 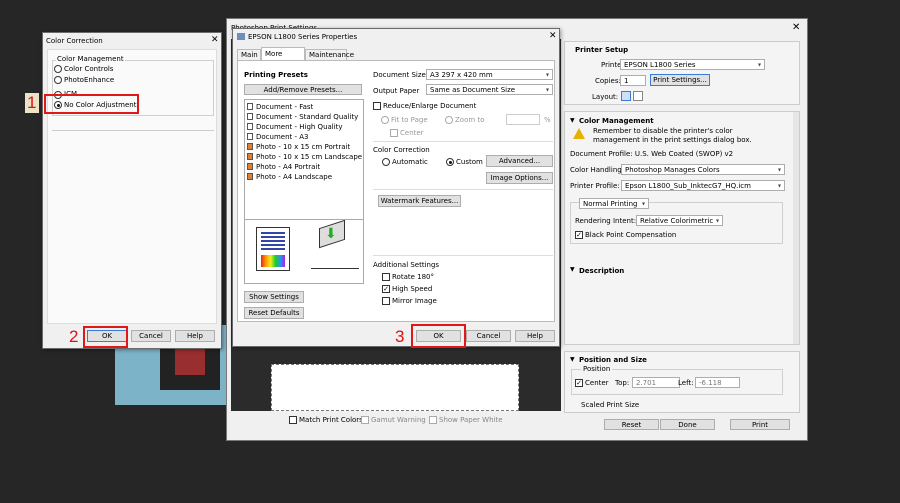 I want to click on print-button: Print, so click(x=760, y=424).